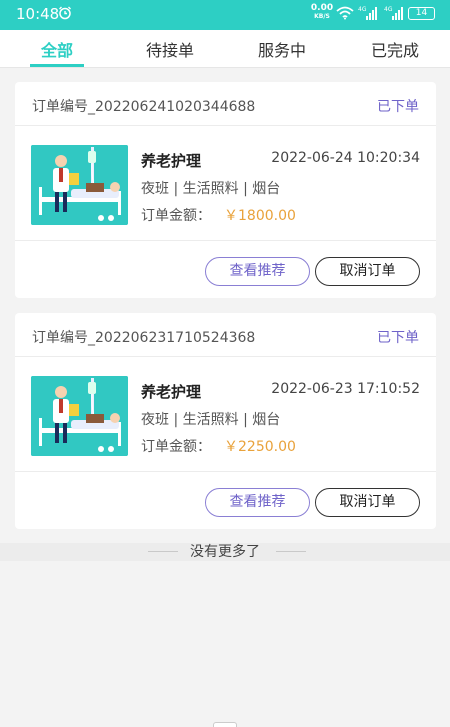  I want to click on wifi-icon, so click(345, 13).